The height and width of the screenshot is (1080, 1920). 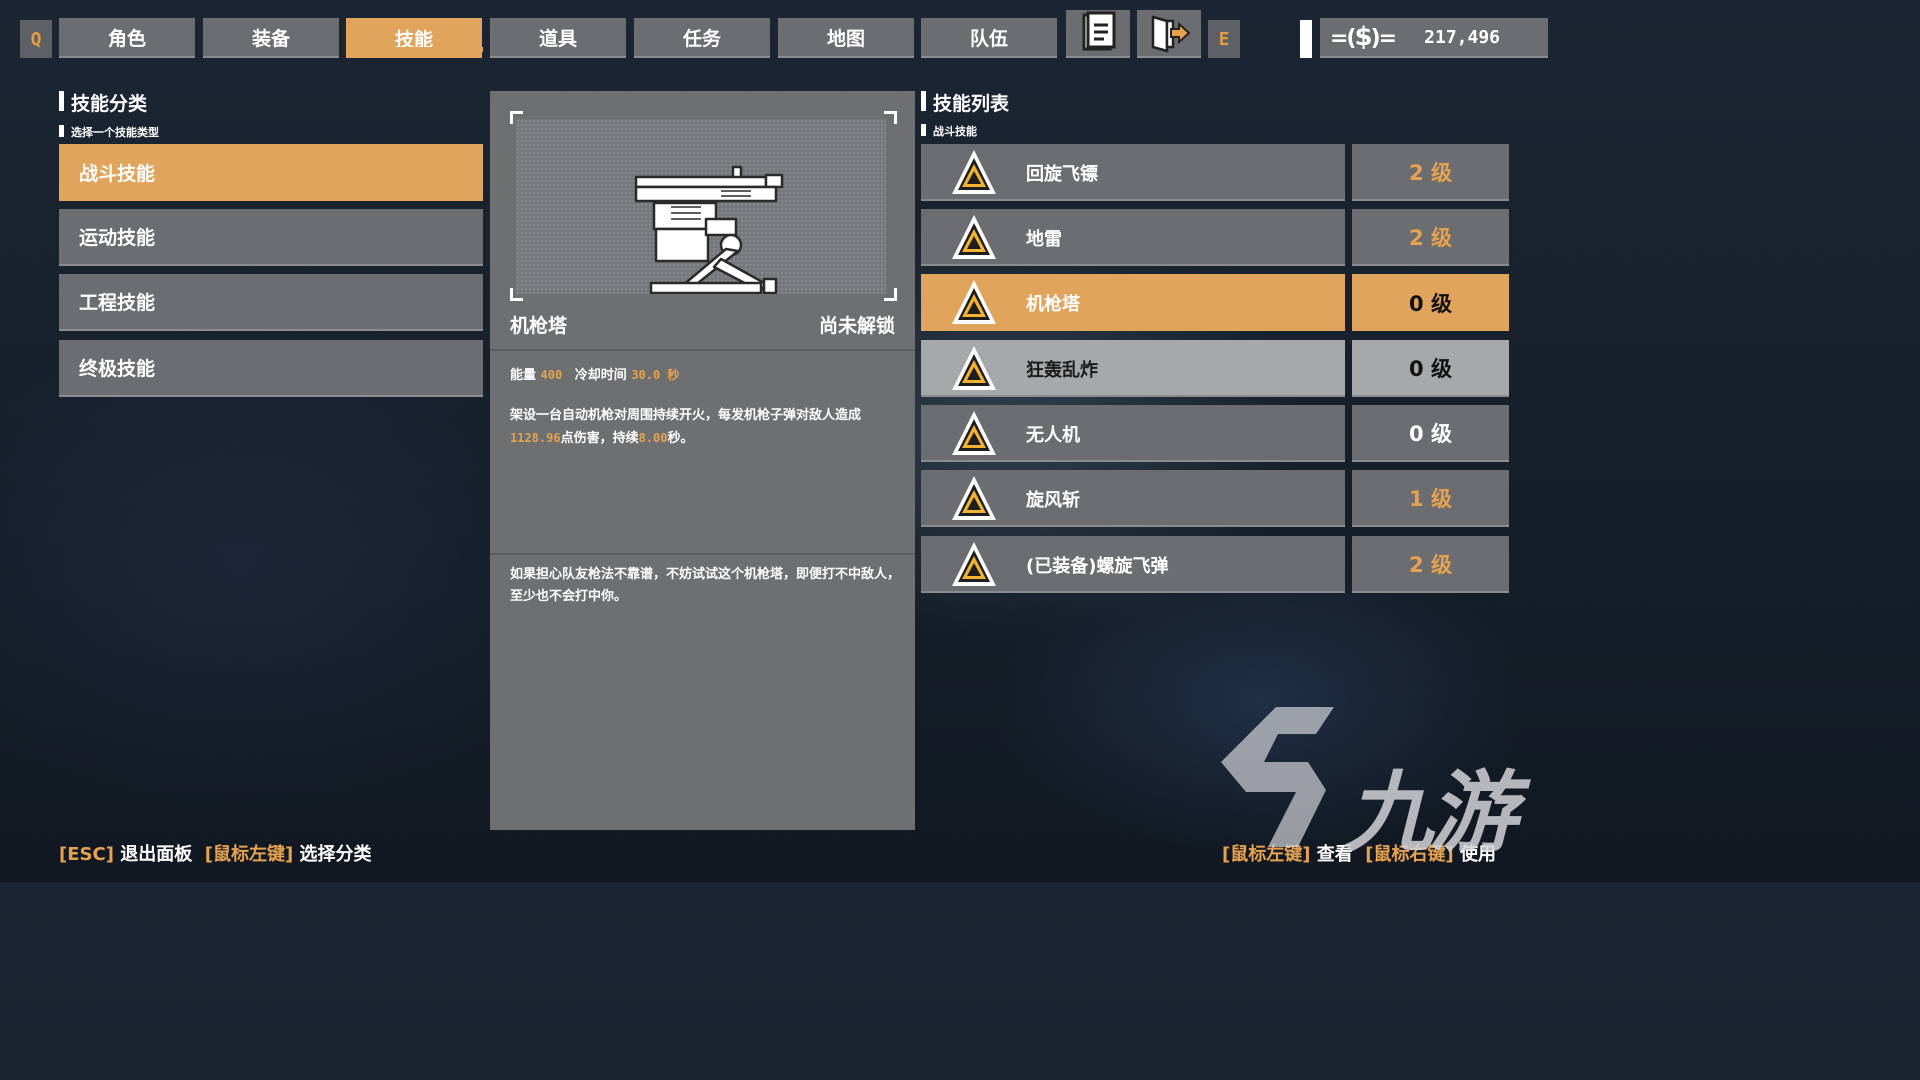 What do you see at coordinates (558, 38) in the screenshot?
I see `tab-items: 道具` at bounding box center [558, 38].